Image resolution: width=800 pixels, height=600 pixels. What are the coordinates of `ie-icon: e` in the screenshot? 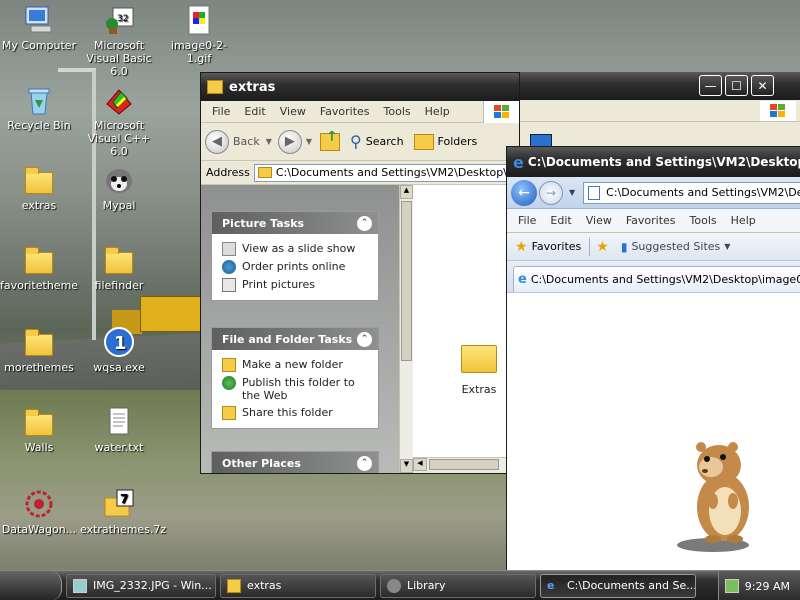 It's located at (518, 162).